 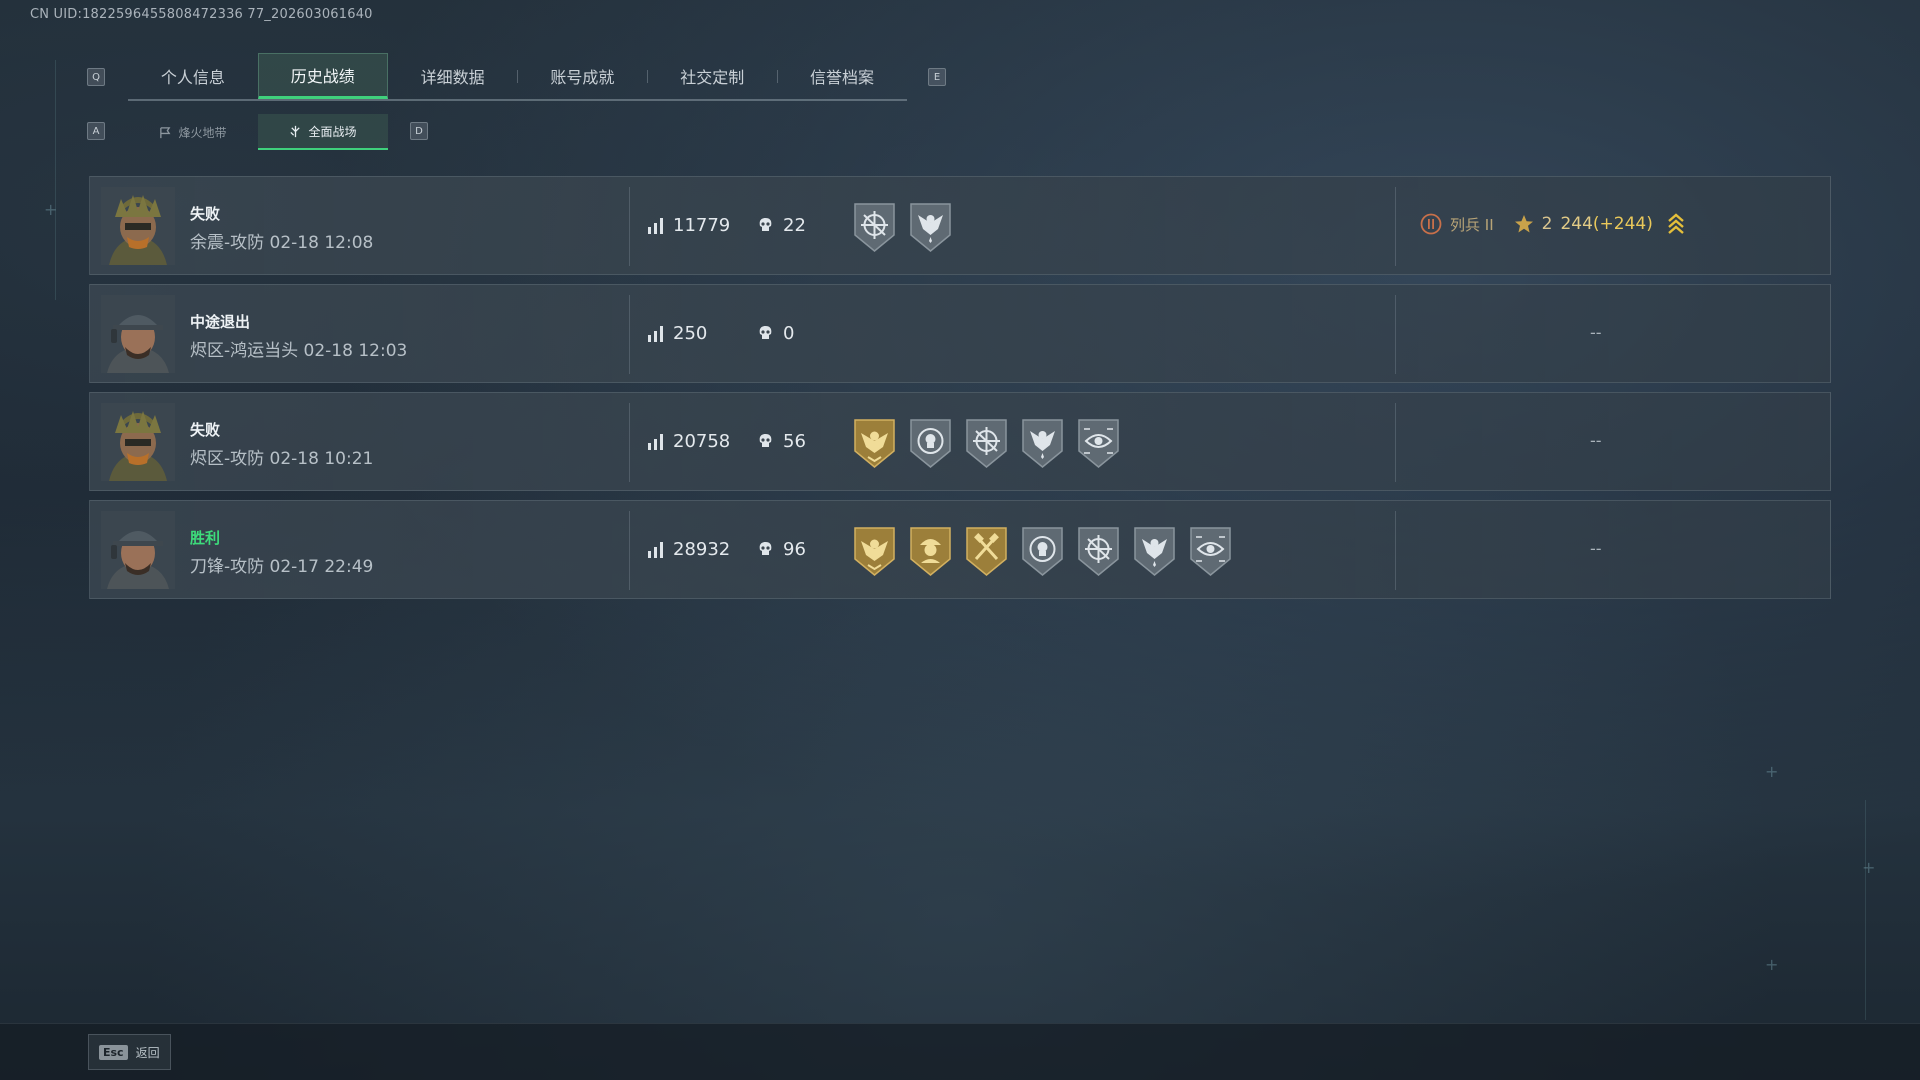 I want to click on match-kills: 96, so click(x=781, y=549).